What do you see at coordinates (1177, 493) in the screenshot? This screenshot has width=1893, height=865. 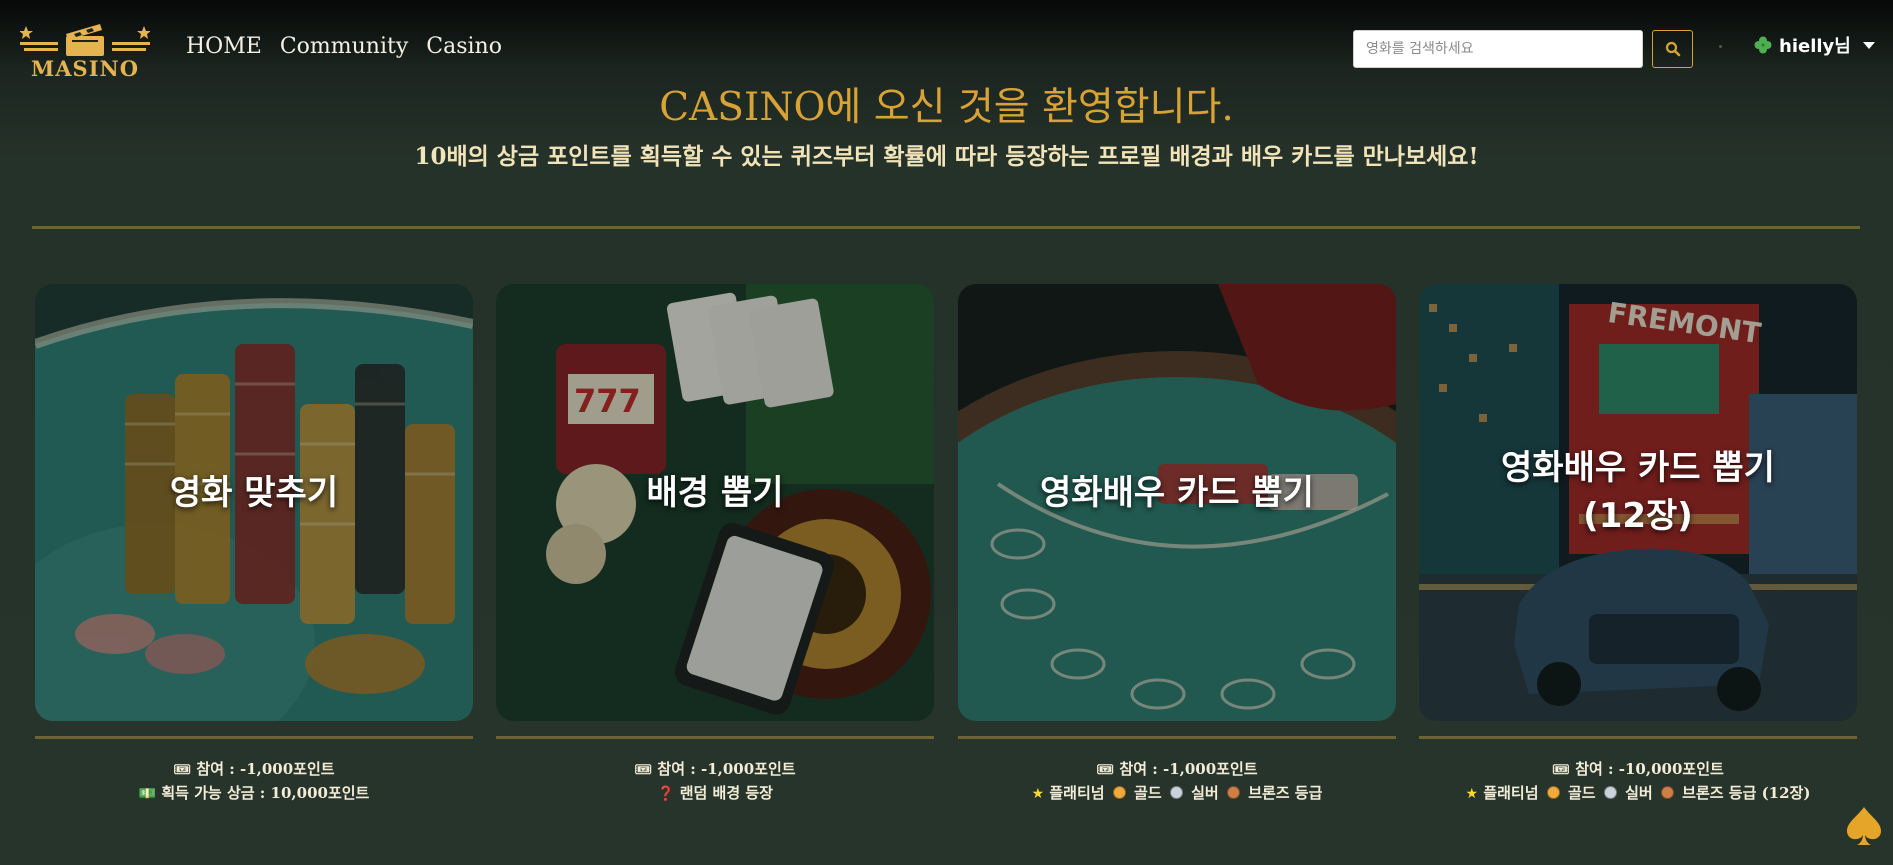 I see `card-title: 영화배우 카드 뽑기` at bounding box center [1177, 493].